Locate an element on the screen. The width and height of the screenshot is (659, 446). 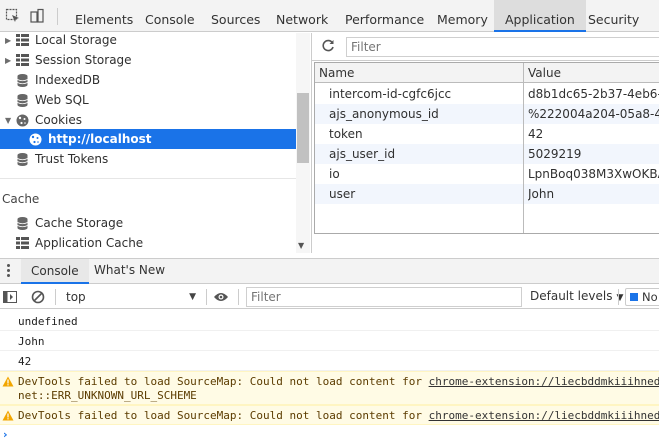
refresh-icon is located at coordinates (328, 46).